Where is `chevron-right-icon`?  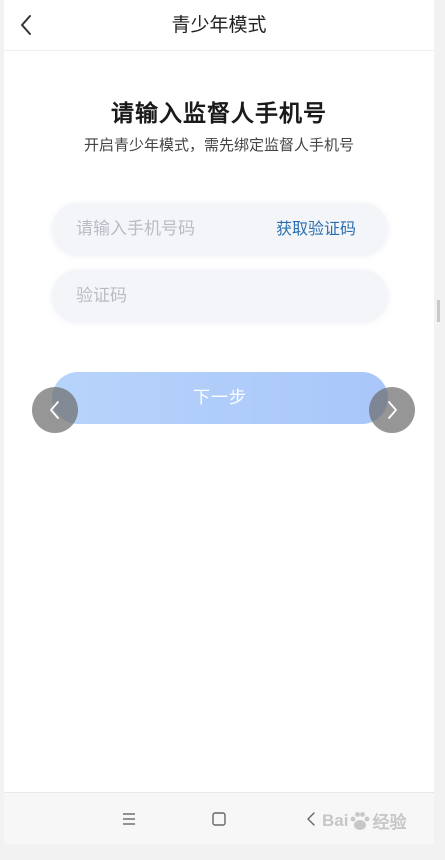
chevron-right-icon is located at coordinates (392, 410).